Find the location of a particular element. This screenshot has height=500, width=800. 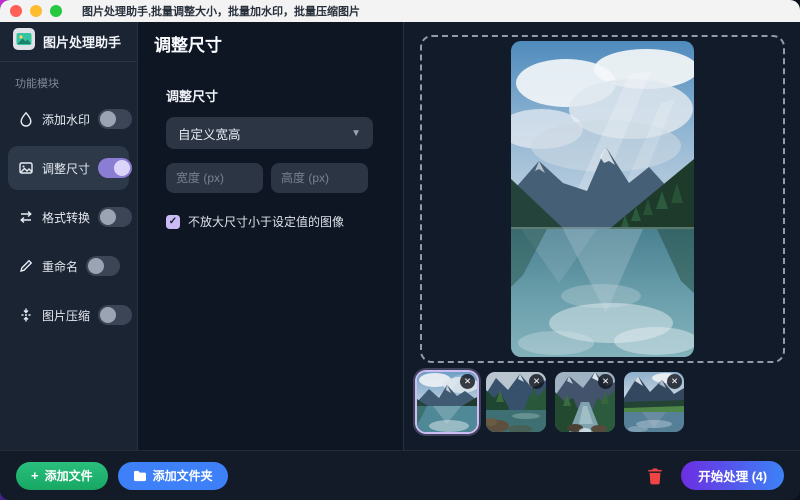

sidebar-section-label: 功能模块 is located at coordinates (37, 84).